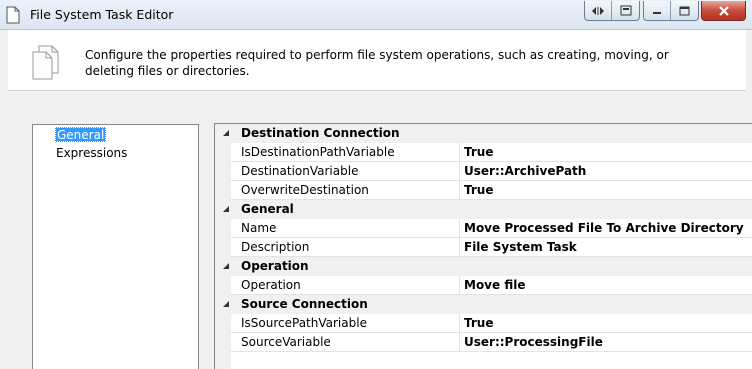  I want to click on category-destination-connection: Destination Connection, so click(483, 133).